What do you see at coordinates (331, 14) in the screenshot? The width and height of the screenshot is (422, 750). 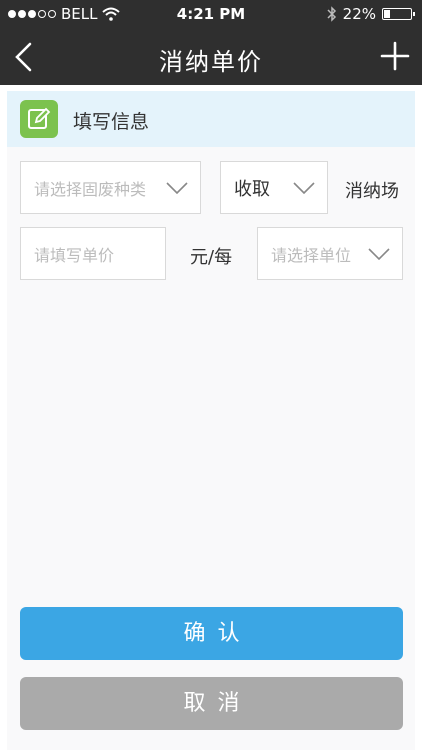 I see `bluetooth-icon` at bounding box center [331, 14].